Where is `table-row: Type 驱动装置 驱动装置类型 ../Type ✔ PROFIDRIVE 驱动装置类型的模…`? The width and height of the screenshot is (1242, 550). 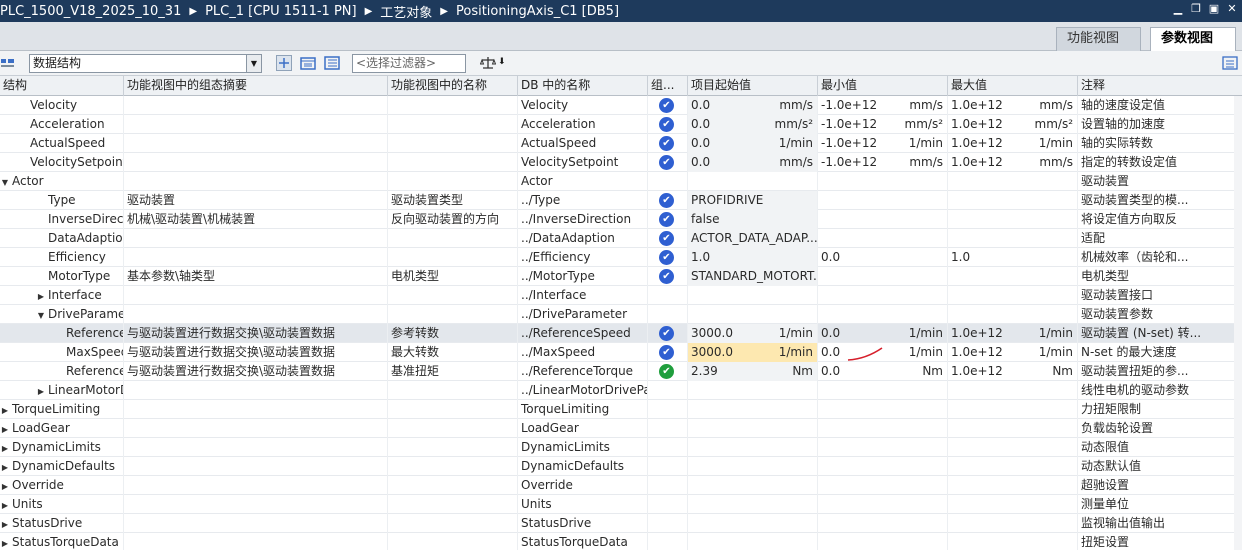 table-row: Type 驱动装置 驱动装置类型 ../Type ✔ PROFIDRIVE 驱动装置类型的模… is located at coordinates (621, 200).